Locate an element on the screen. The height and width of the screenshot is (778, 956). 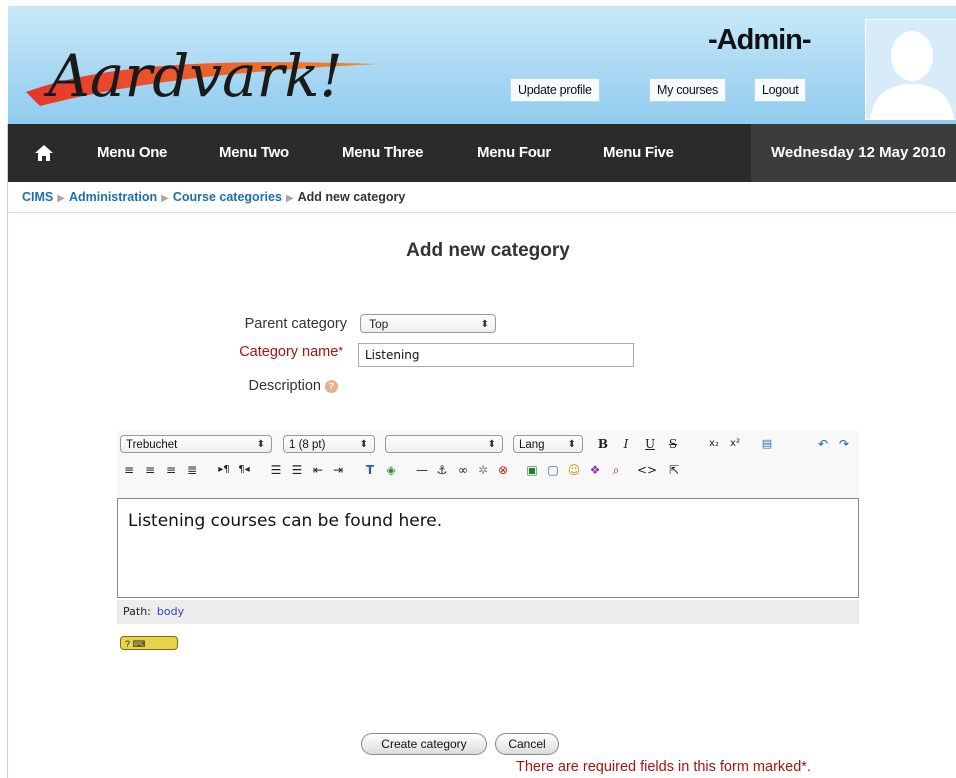
font-size-value: 1 (8 pt) is located at coordinates (307, 445).